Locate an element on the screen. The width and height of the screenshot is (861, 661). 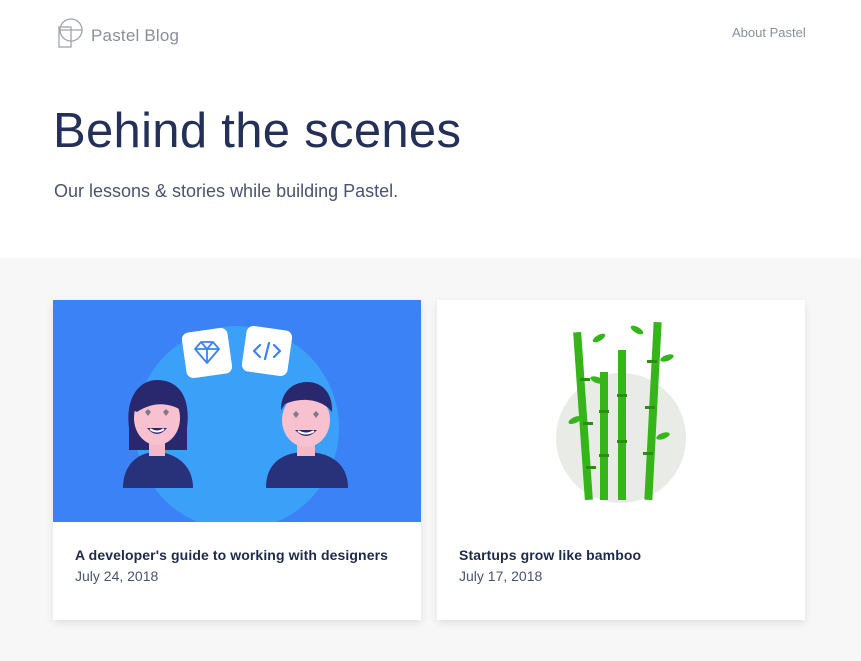
sketch-diamond-icon is located at coordinates (207, 353).